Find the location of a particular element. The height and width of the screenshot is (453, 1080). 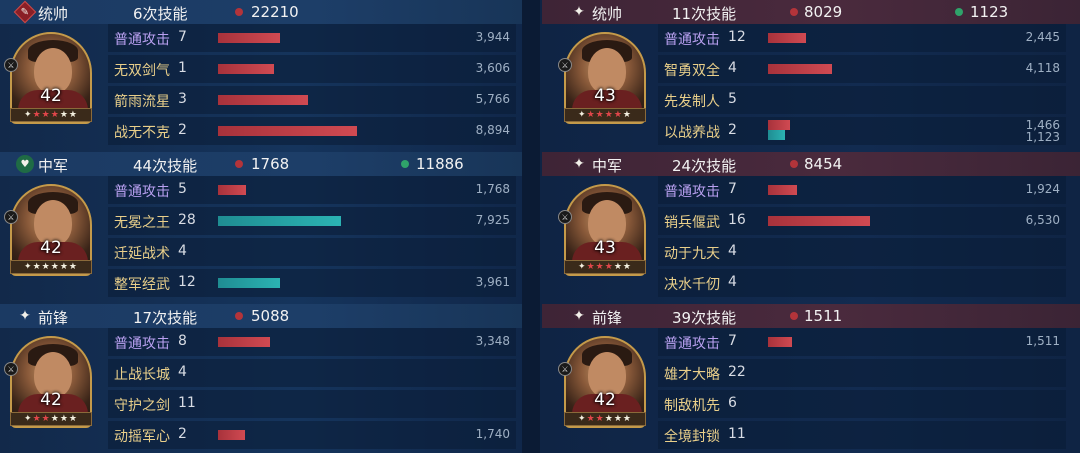

skill-name: 无冕之王 is located at coordinates (142, 223).